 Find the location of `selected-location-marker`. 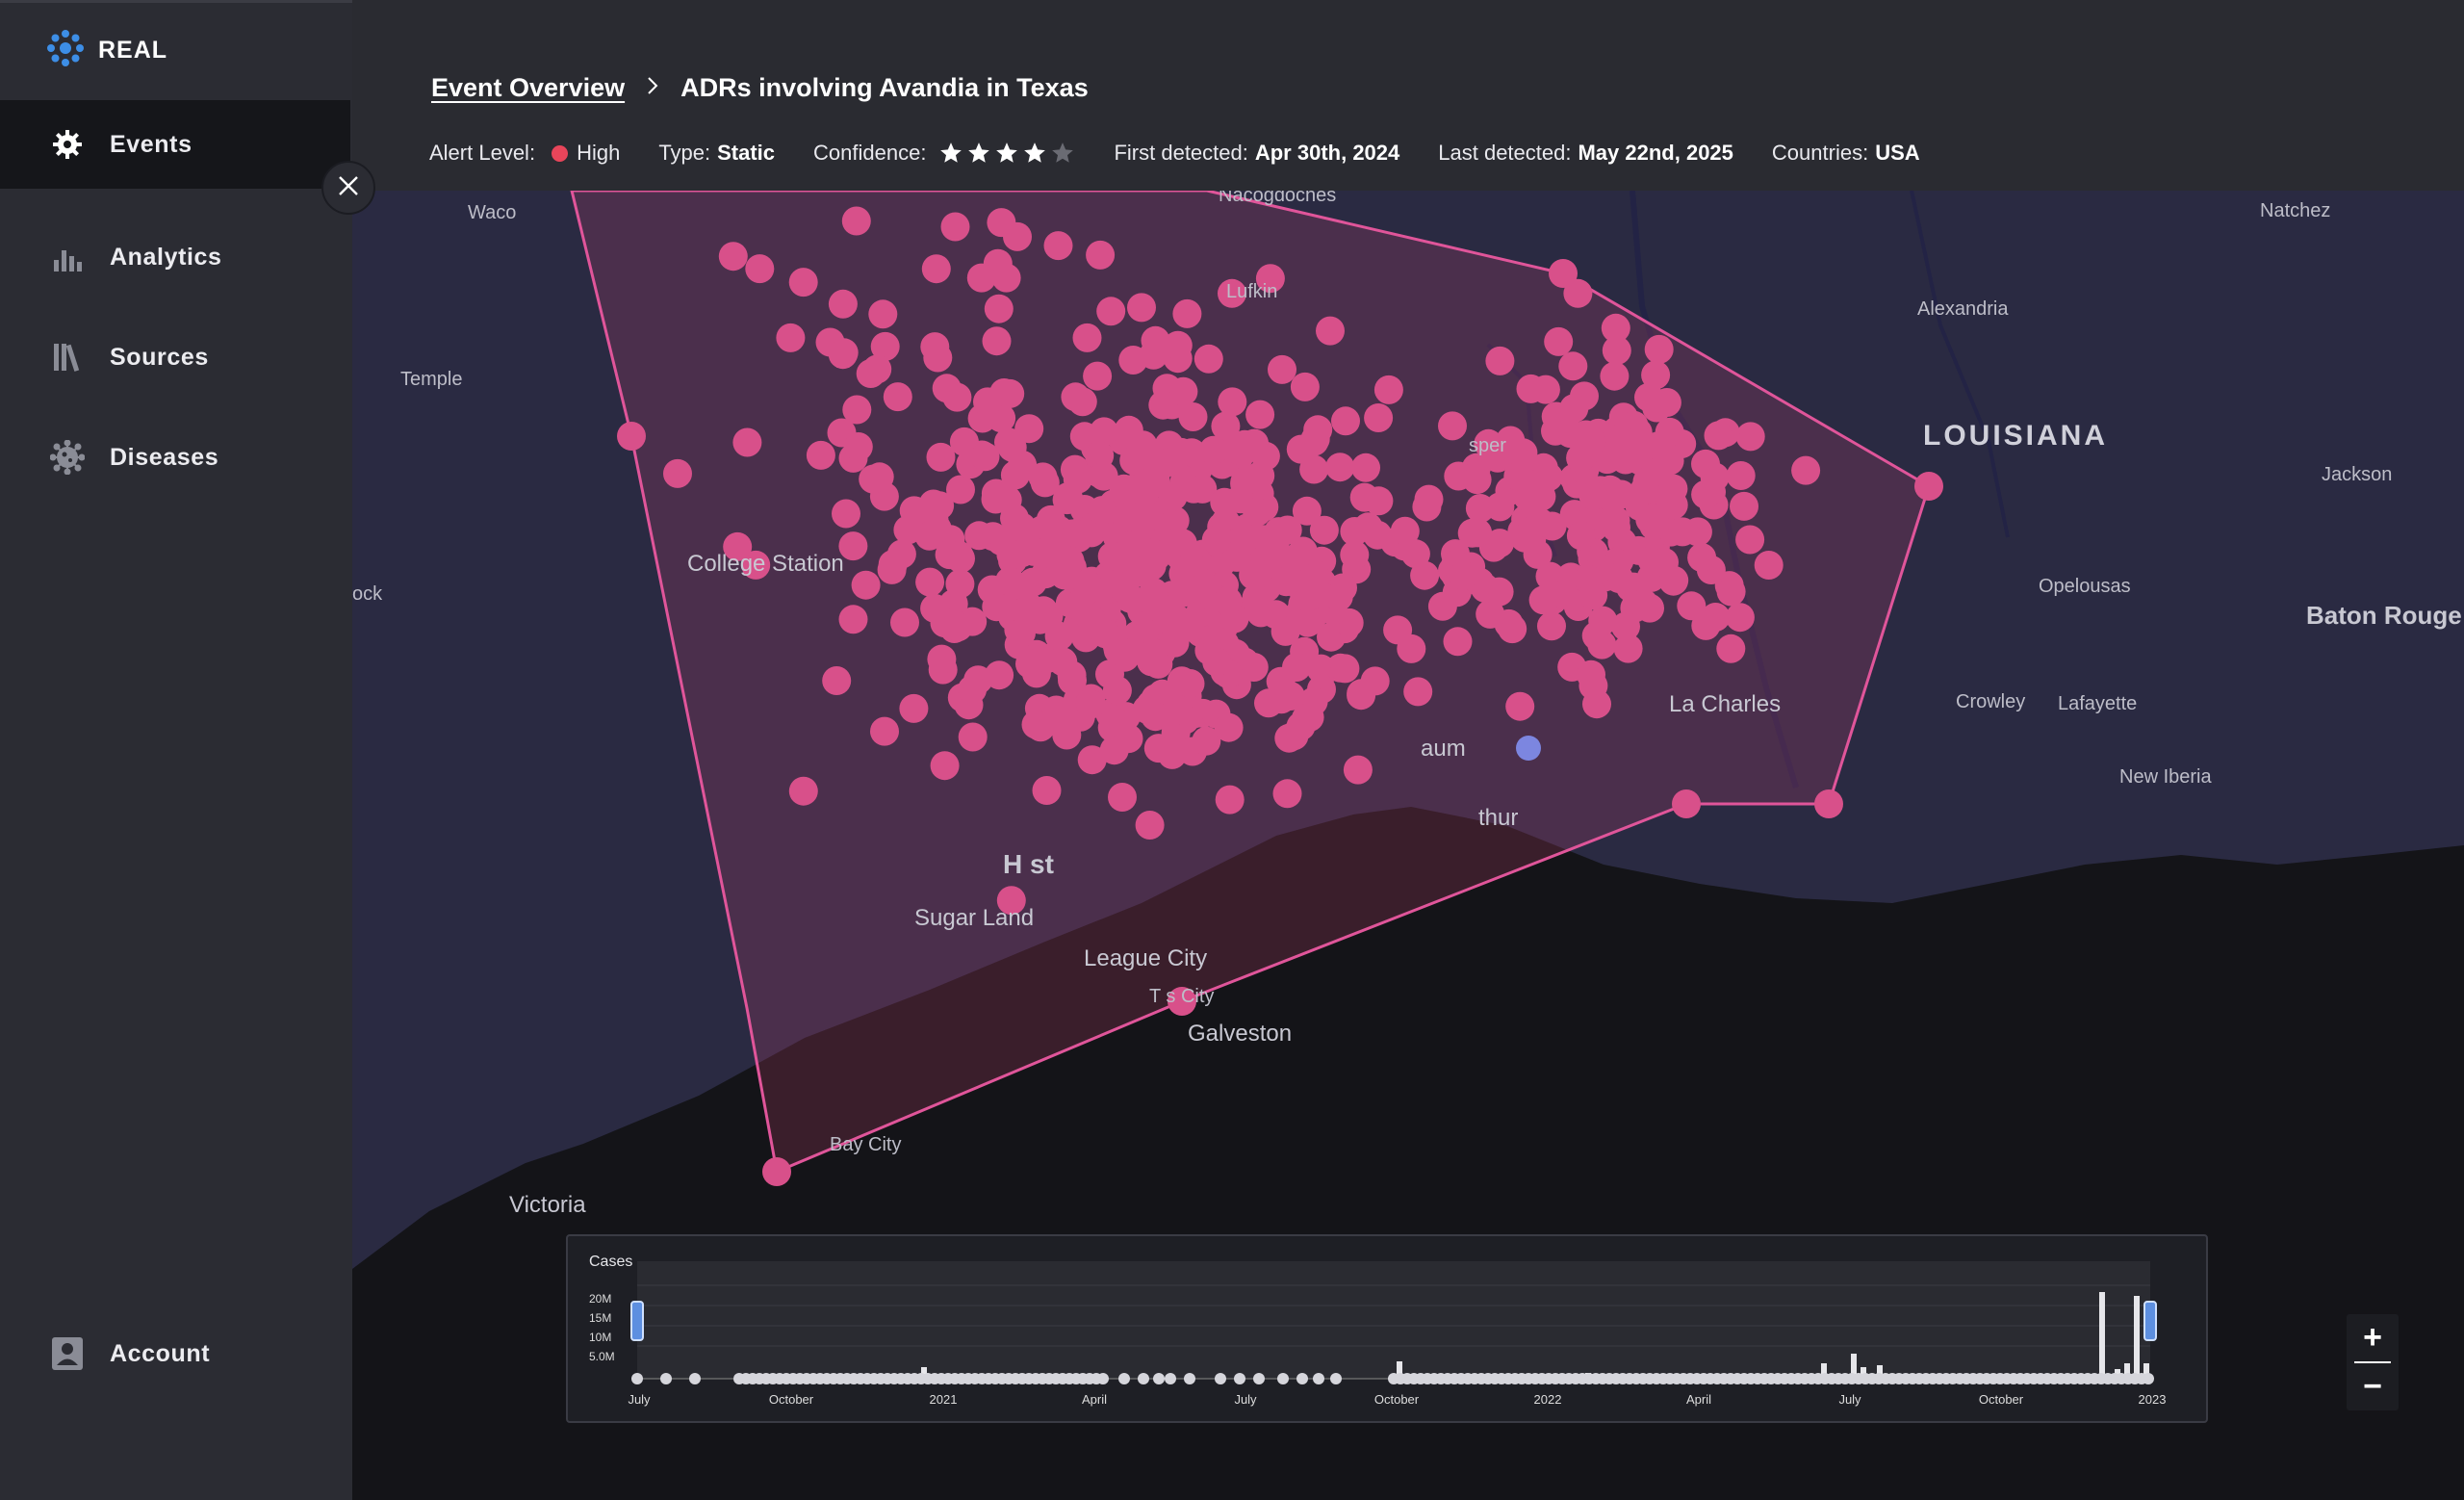

selected-location-marker is located at coordinates (1528, 748).